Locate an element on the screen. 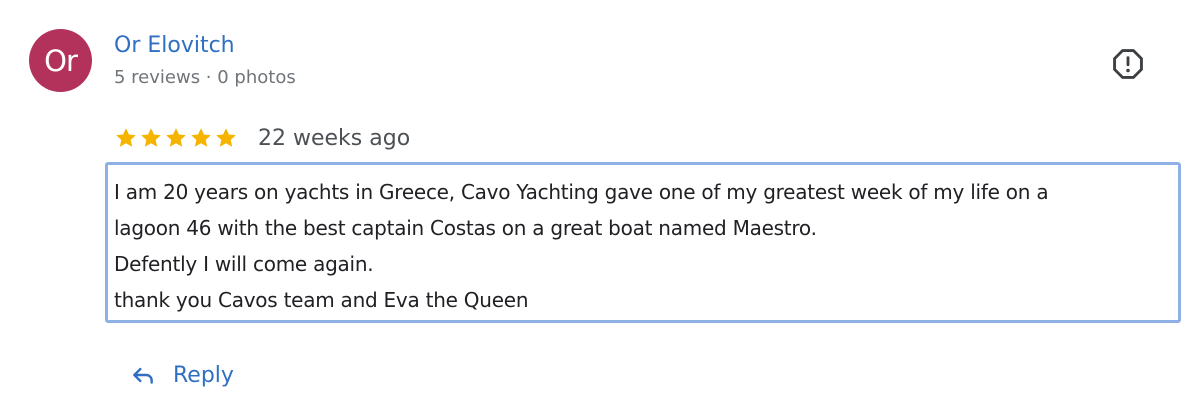  reply-button: Reply is located at coordinates (182, 375).